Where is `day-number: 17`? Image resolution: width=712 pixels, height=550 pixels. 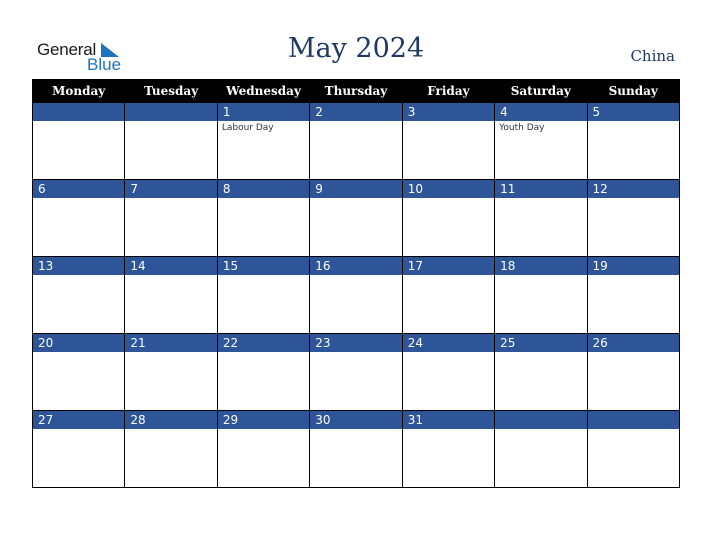
day-number: 17 is located at coordinates (448, 266).